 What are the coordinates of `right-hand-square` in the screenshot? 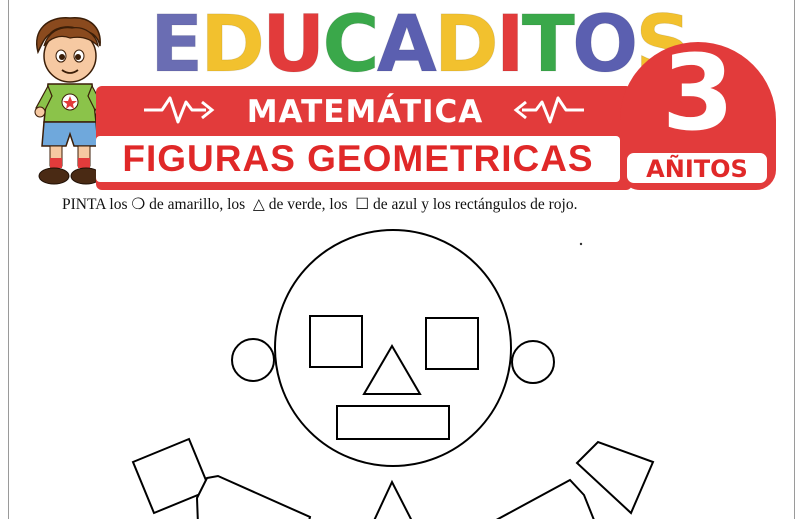 It's located at (615, 477).